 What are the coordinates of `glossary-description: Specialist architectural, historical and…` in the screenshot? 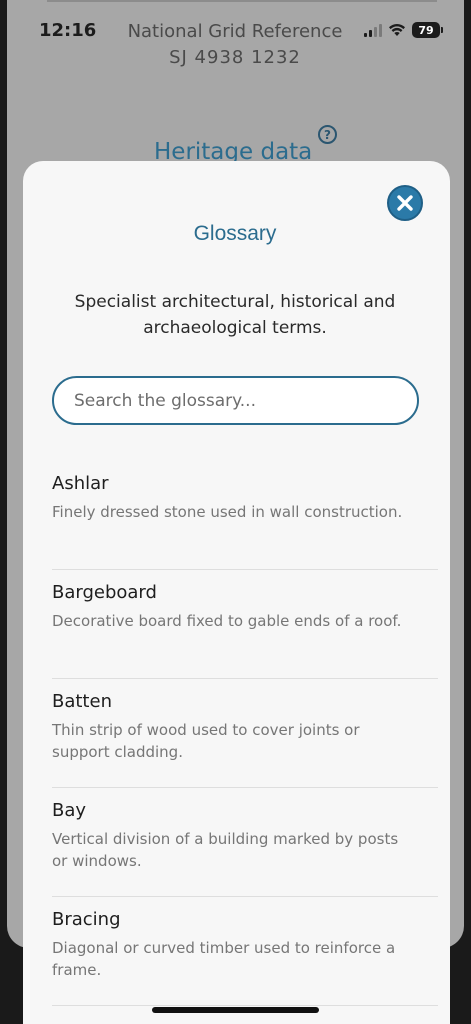 It's located at (235, 315).